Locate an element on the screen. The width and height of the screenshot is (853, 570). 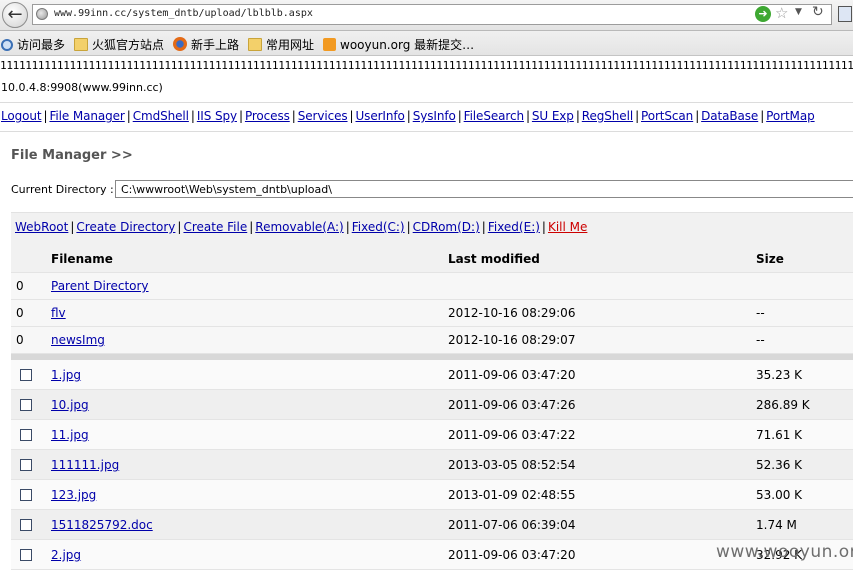
file-size: 53.00 K is located at coordinates (779, 495).